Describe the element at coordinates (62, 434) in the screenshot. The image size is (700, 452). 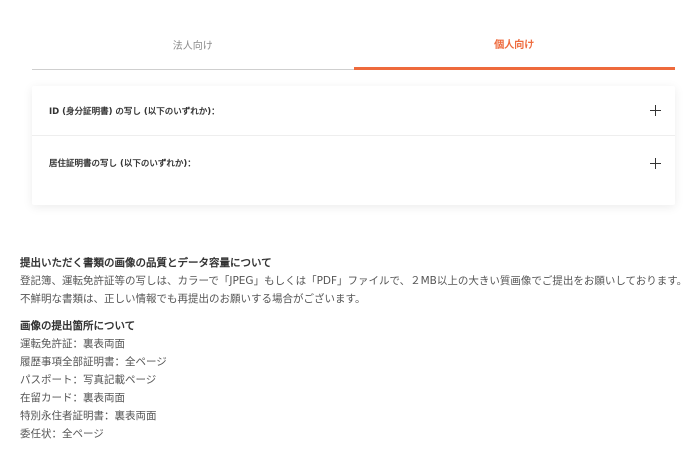
I see `area-item: 委任状：全ページ` at that location.